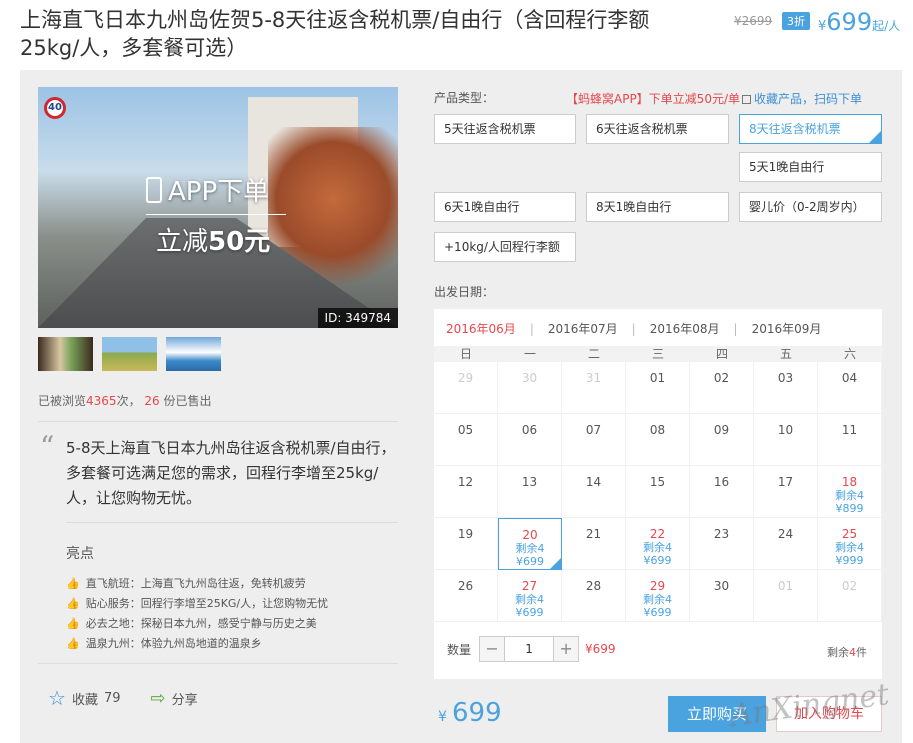 The height and width of the screenshot is (743, 913). What do you see at coordinates (184, 700) in the screenshot?
I see `share-label: 分享` at bounding box center [184, 700].